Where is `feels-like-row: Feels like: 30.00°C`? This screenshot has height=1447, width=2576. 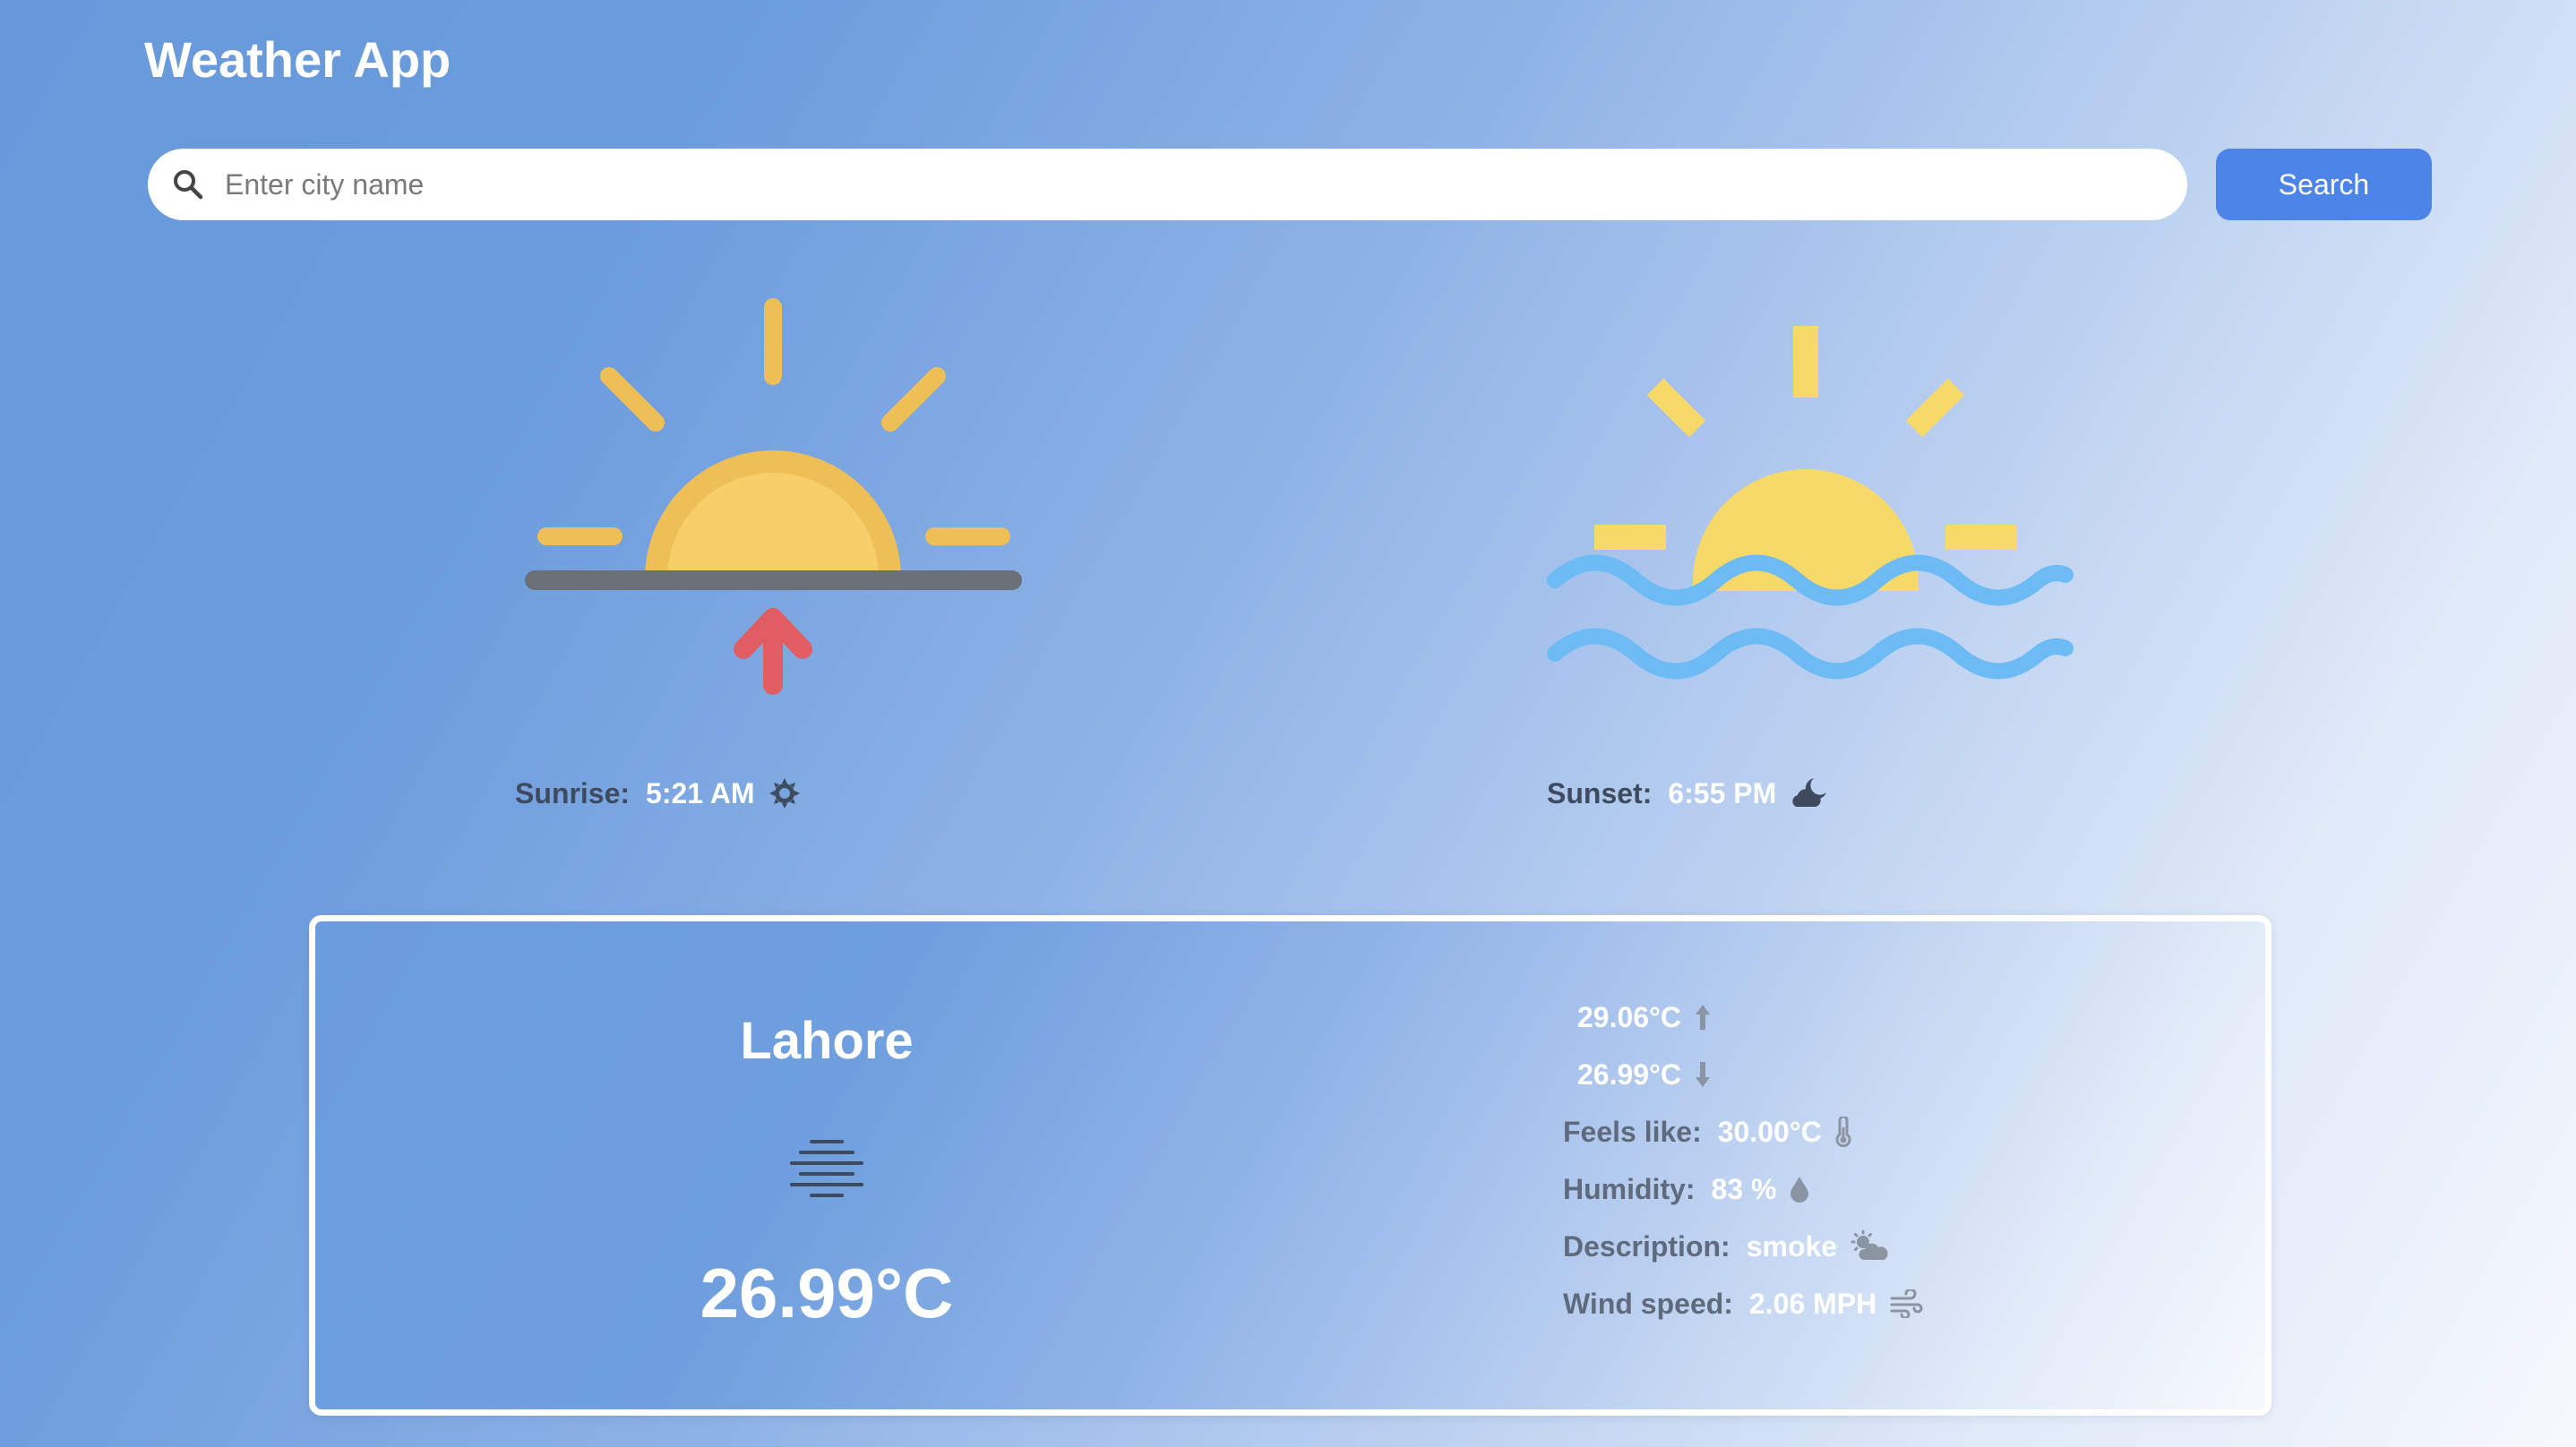
feels-like-row: Feels like: 30.00°C is located at coordinates (1743, 1131).